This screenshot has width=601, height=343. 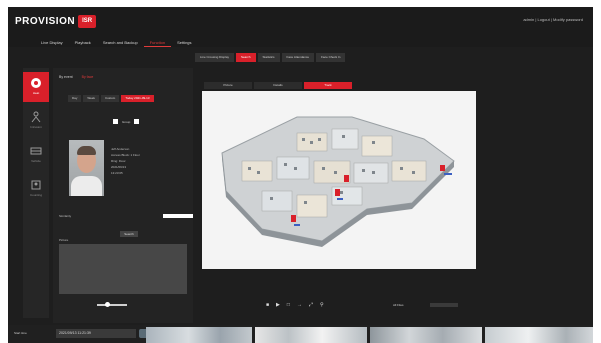 I want to click on picture-label: Picture, so click(x=64, y=240).